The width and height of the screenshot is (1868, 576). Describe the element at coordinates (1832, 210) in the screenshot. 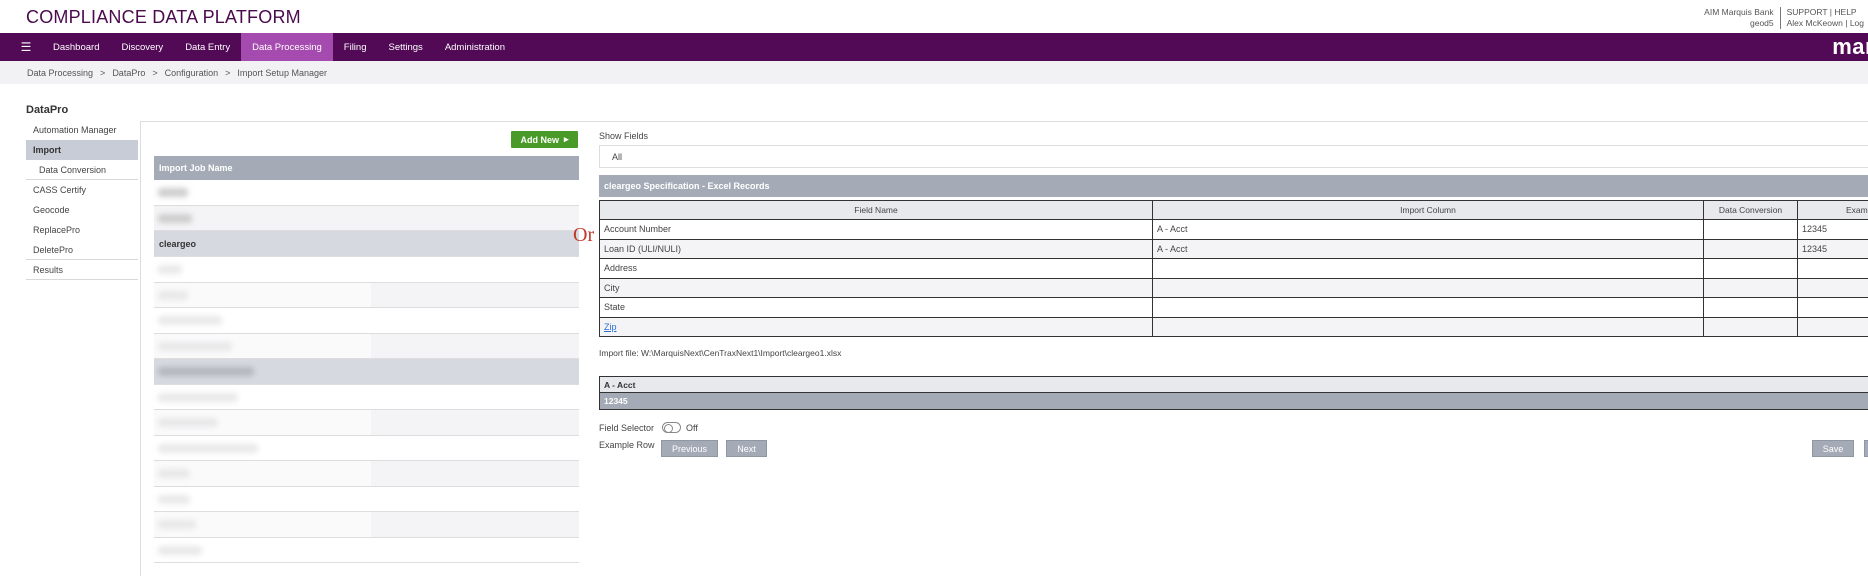

I see `column-header-example: Example` at that location.